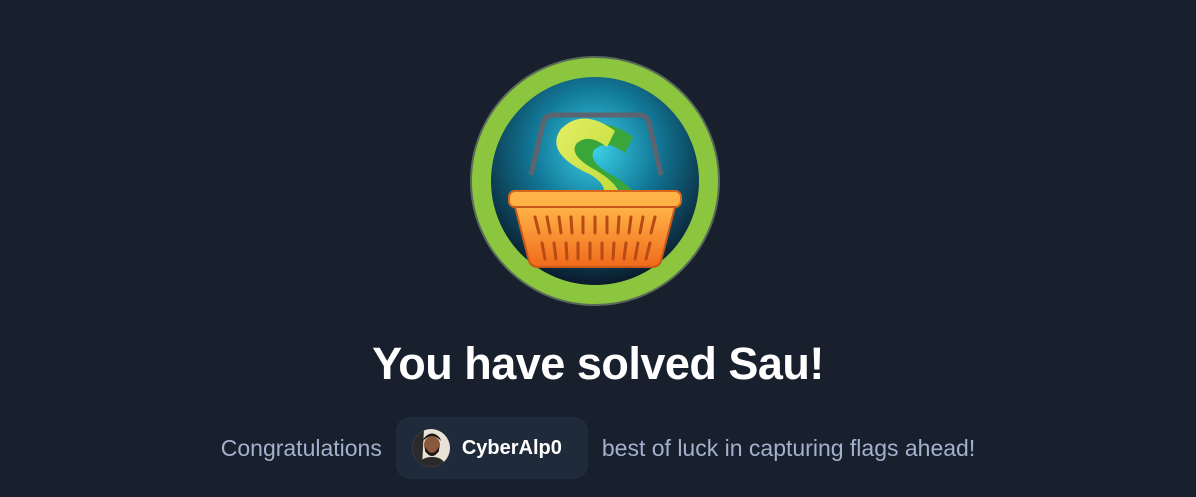 The image size is (1196, 497). Describe the element at coordinates (595, 181) in the screenshot. I see `machine-badge-icon` at that location.